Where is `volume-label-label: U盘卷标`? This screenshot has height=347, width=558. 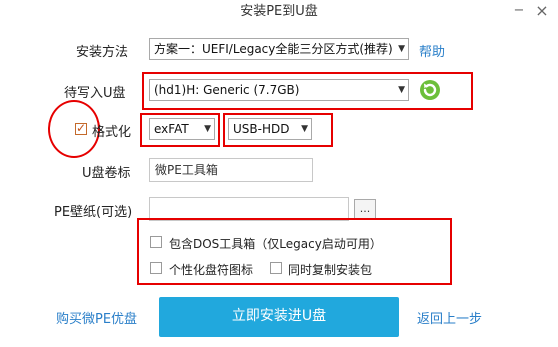 volume-label-label: U盘卷标 is located at coordinates (106, 173).